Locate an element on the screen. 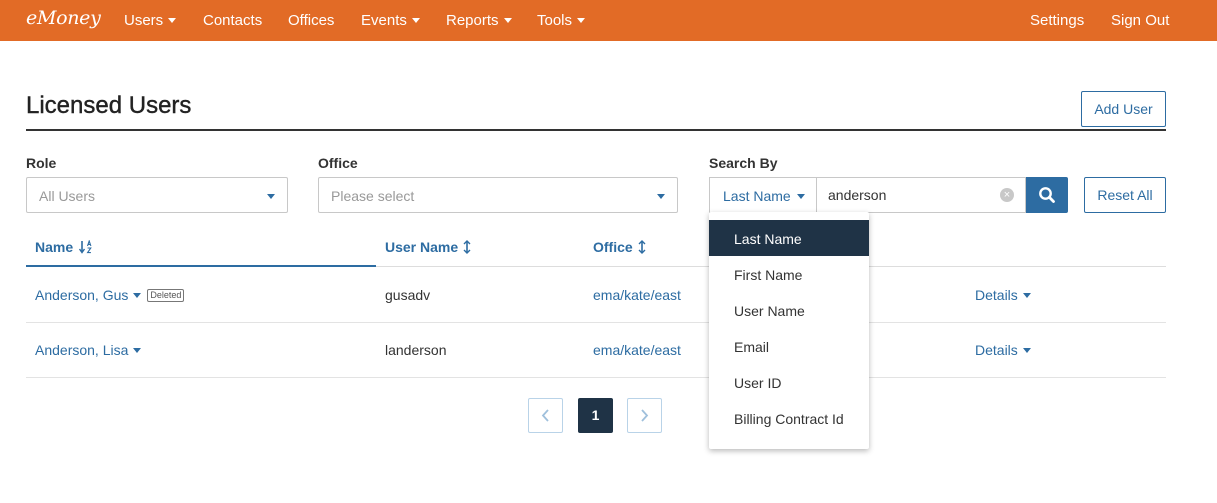 This screenshot has height=503, width=1217. clear-icon: × is located at coordinates (1007, 195).